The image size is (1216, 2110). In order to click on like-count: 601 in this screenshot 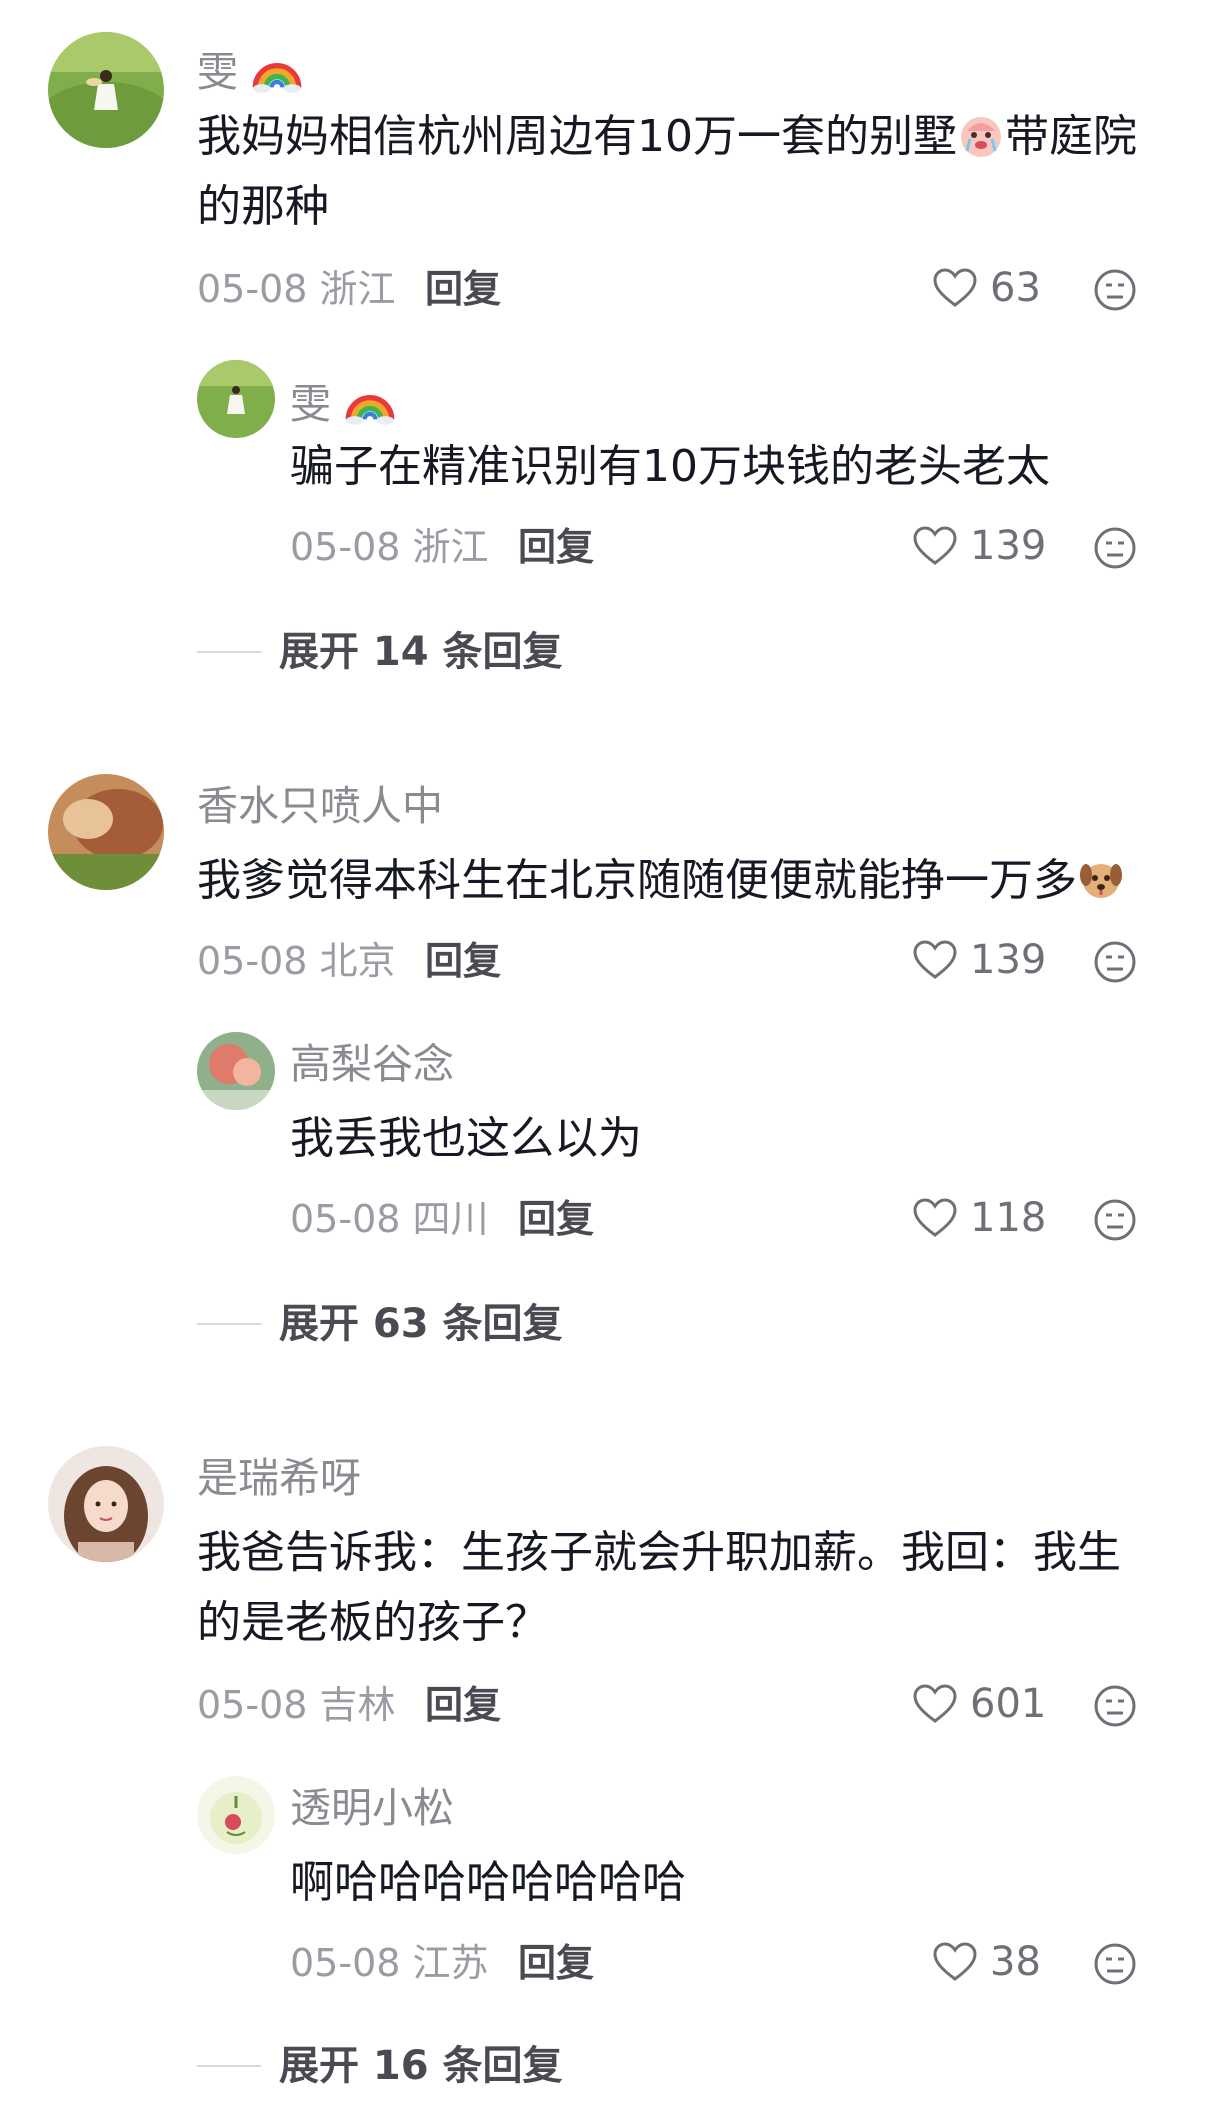, I will do `click(1008, 1704)`.